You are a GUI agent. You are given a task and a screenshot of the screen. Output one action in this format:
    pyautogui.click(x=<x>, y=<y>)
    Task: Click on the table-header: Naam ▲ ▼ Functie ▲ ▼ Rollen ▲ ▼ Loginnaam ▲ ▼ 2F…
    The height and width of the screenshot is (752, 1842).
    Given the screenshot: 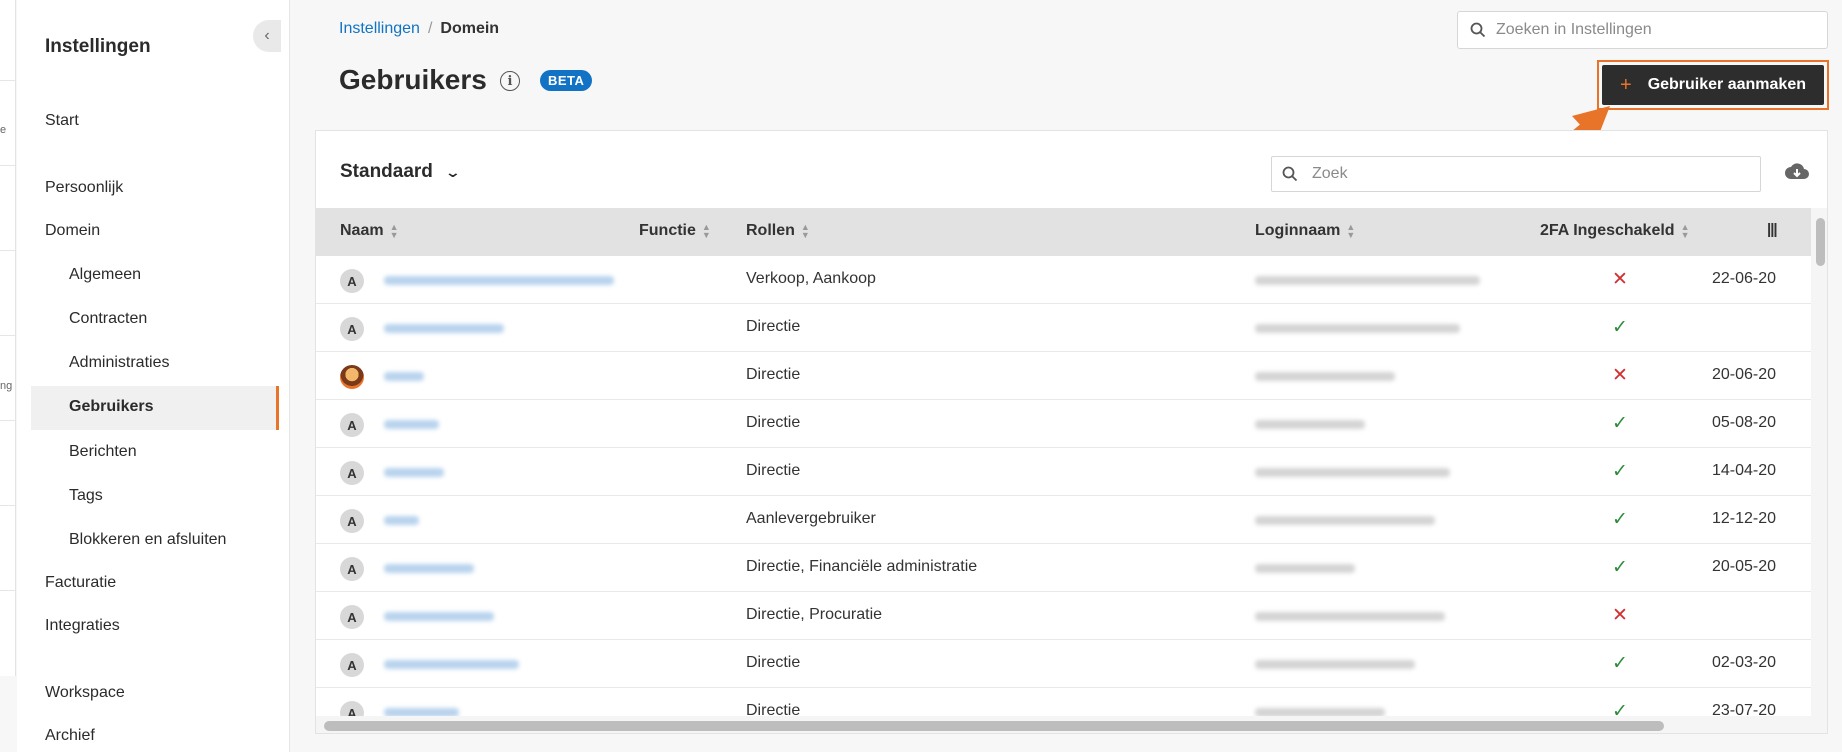 What is the action you would take?
    pyautogui.click(x=1063, y=232)
    